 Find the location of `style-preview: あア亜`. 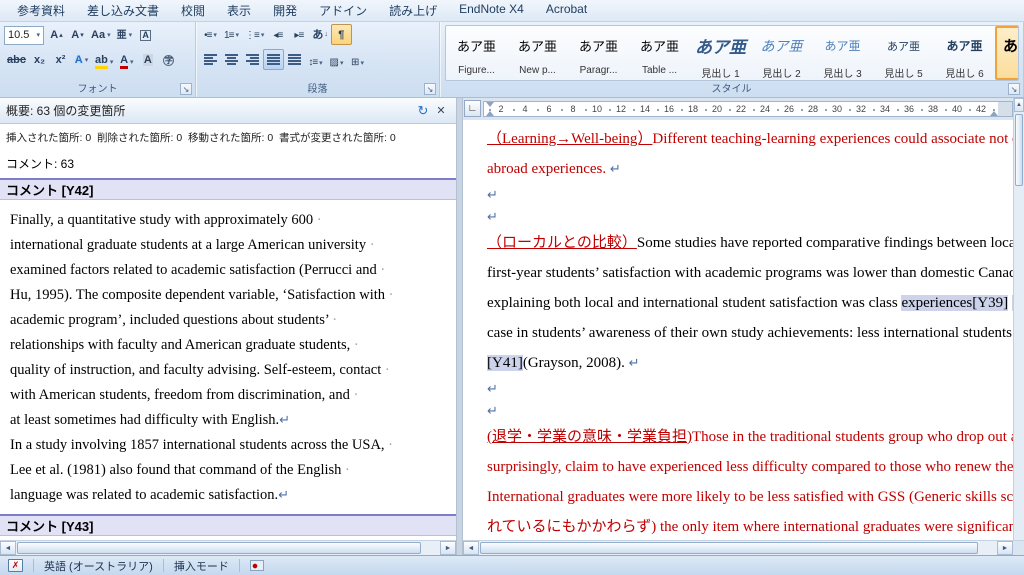

style-preview: あア亜 is located at coordinates (659, 46).